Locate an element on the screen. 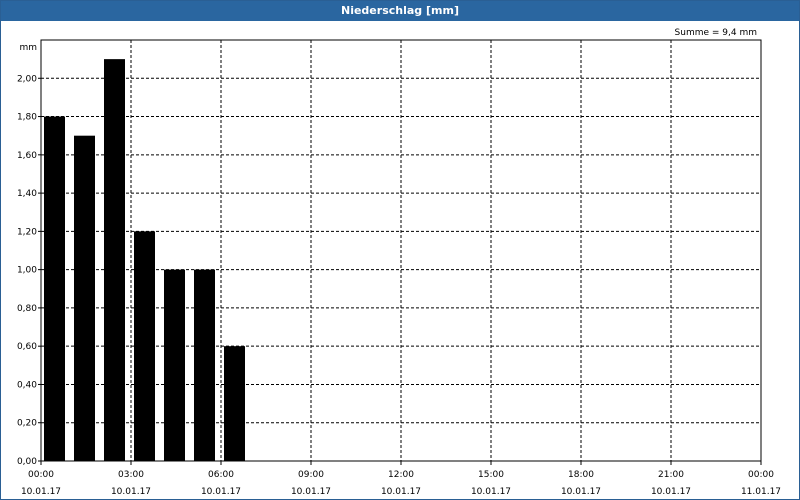  y-tick-label: 1,00 is located at coordinates (27, 271).